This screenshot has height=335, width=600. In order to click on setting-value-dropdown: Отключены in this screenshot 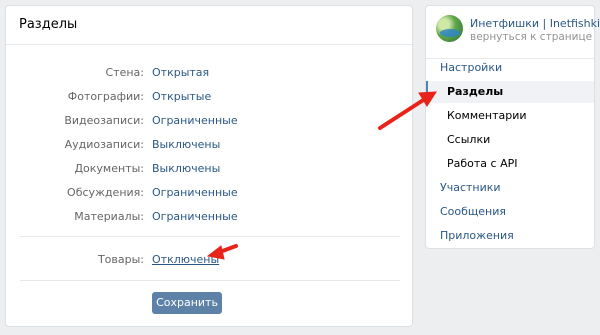, I will do `click(185, 260)`.